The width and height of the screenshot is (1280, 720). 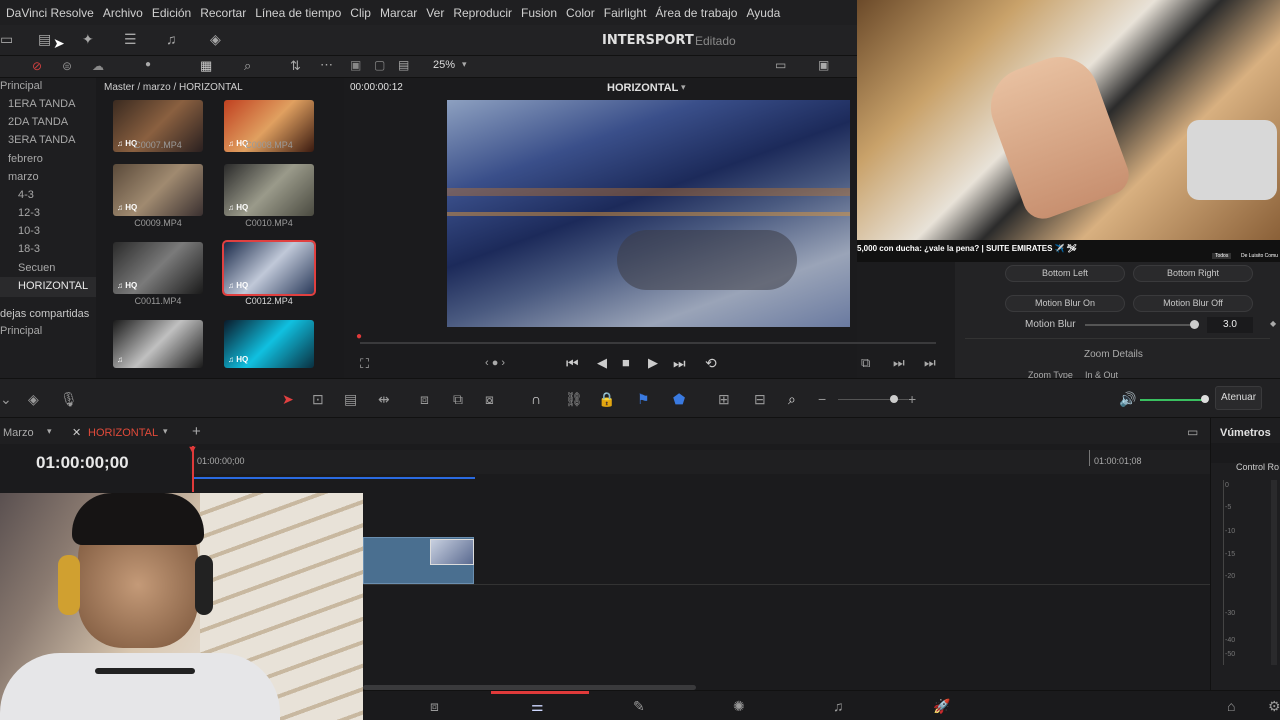 I want to click on menu-archivo: Archivo, so click(x=123, y=13).